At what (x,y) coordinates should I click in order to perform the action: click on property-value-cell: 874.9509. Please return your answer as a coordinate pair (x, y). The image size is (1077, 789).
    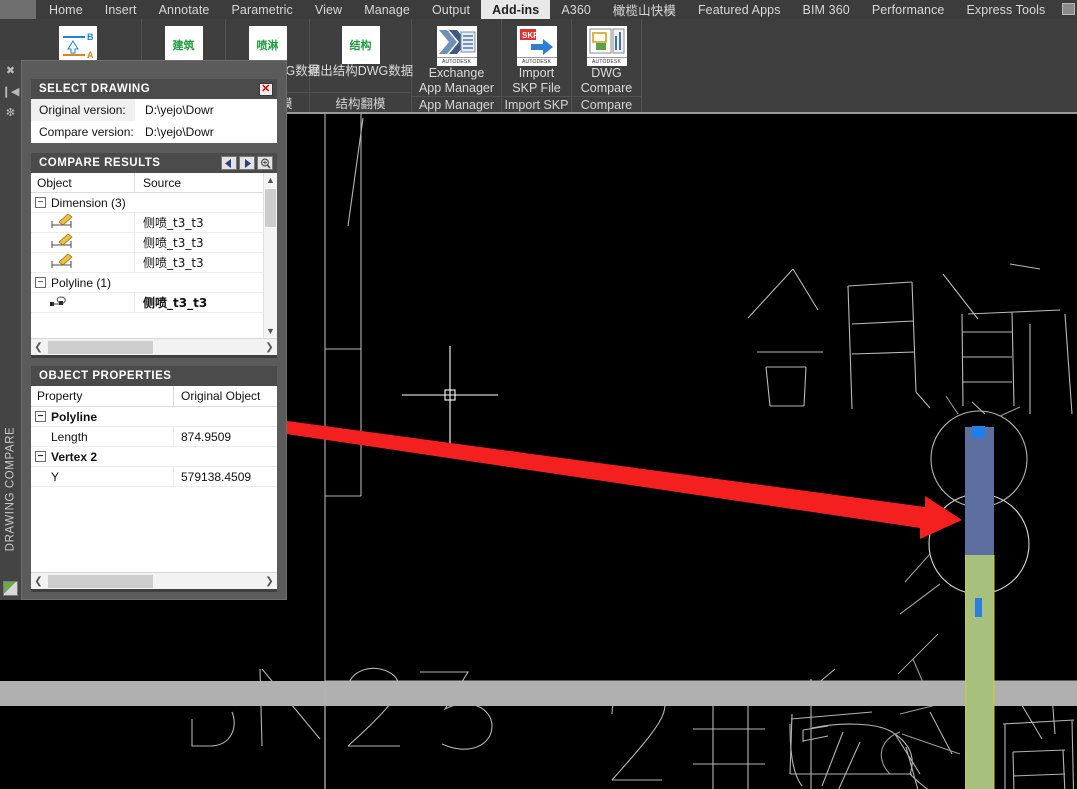
    Looking at the image, I should click on (206, 436).